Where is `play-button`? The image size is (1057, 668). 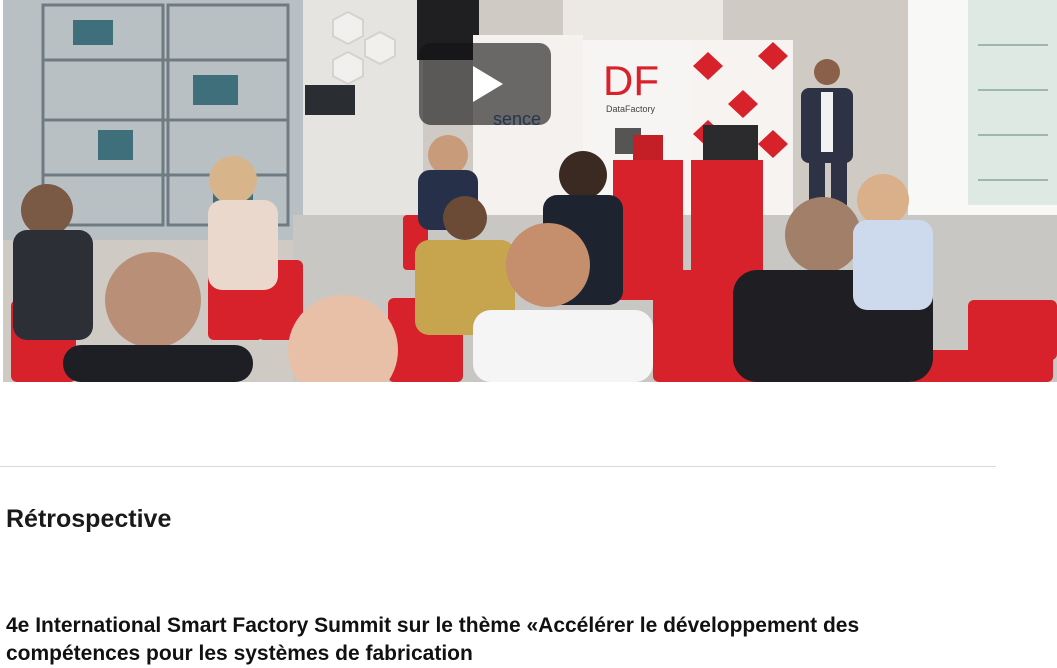 play-button is located at coordinates (485, 84).